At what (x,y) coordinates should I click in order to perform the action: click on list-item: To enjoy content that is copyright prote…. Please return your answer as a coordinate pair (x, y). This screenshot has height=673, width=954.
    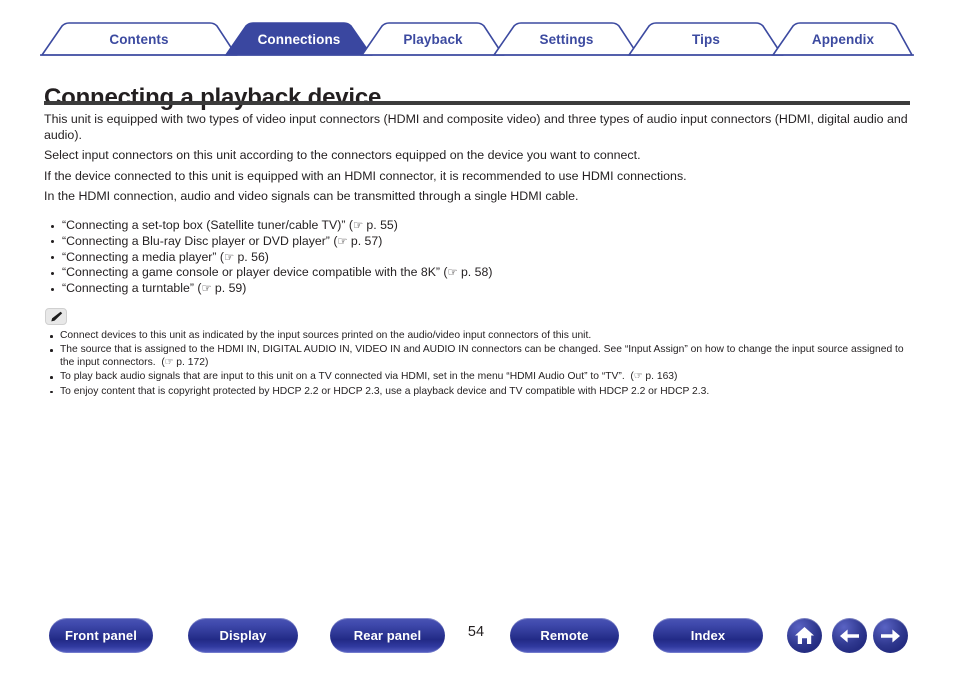
    Looking at the image, I should click on (481, 392).